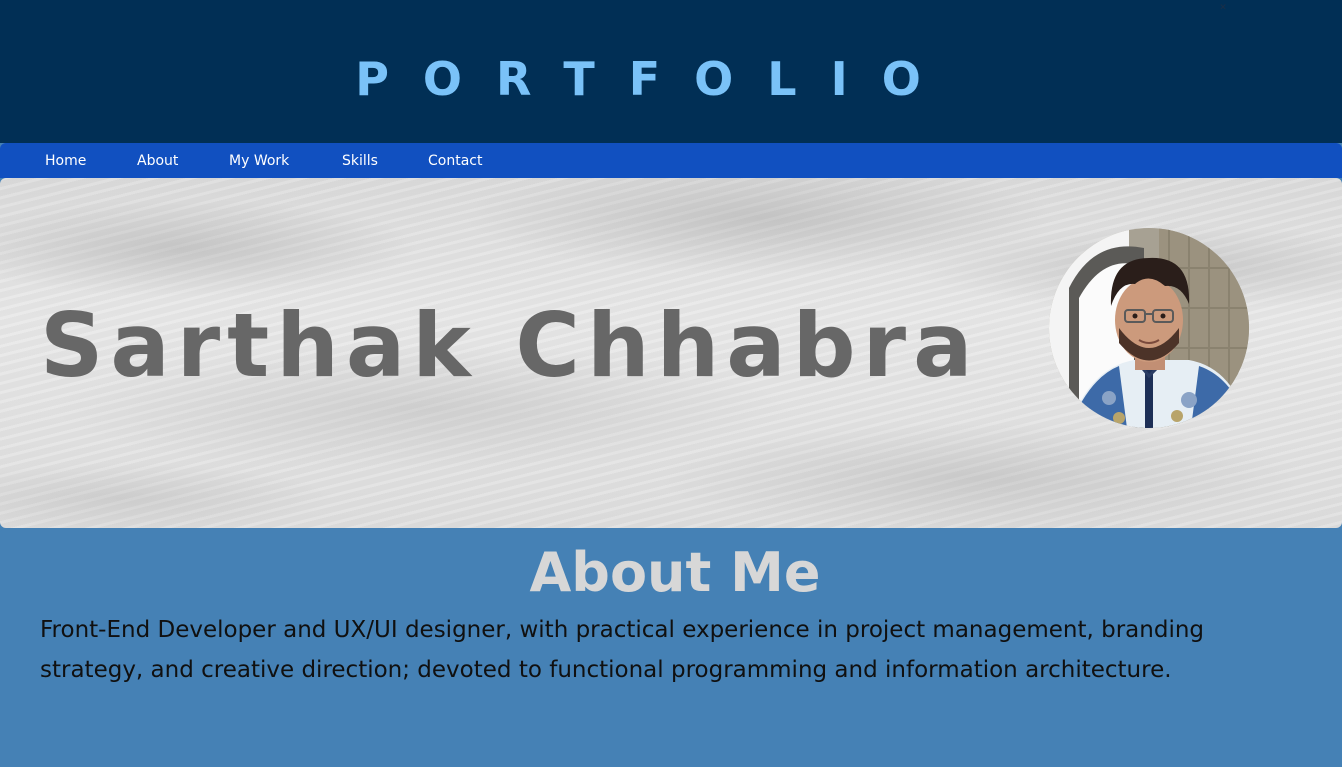  I want to click on profile-photo-illustration, so click(1149, 328).